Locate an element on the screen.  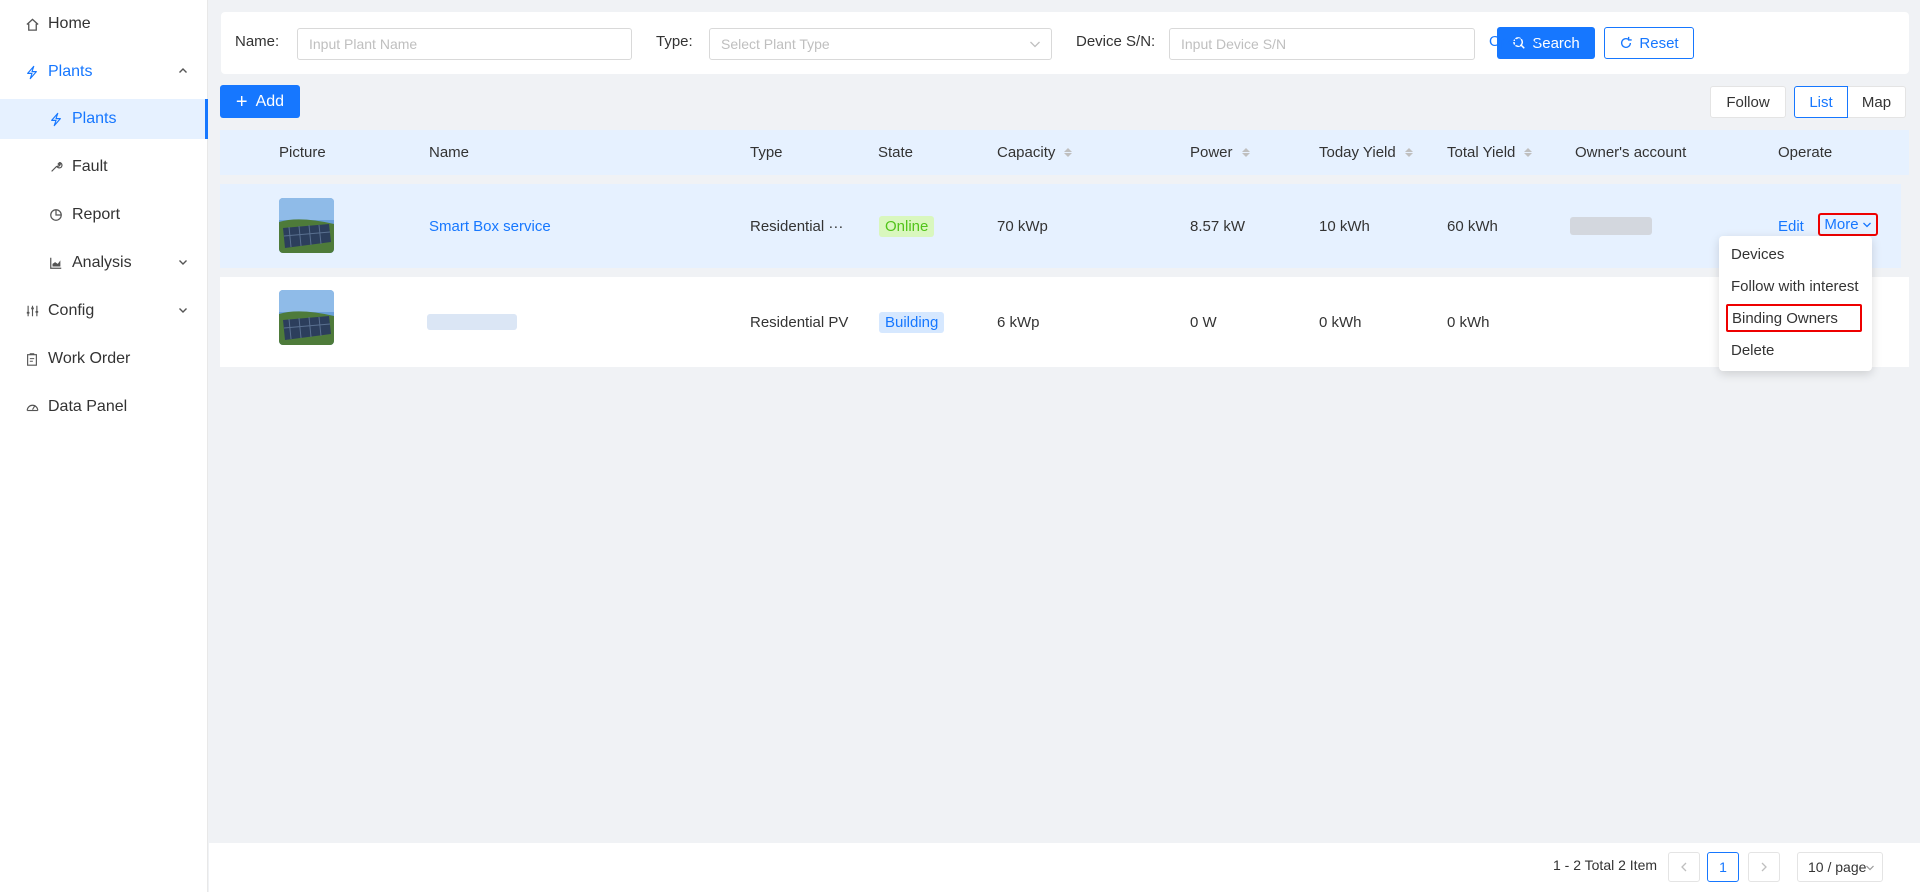
sidebar-item-data-panel: Data Panel is located at coordinates (104, 407).